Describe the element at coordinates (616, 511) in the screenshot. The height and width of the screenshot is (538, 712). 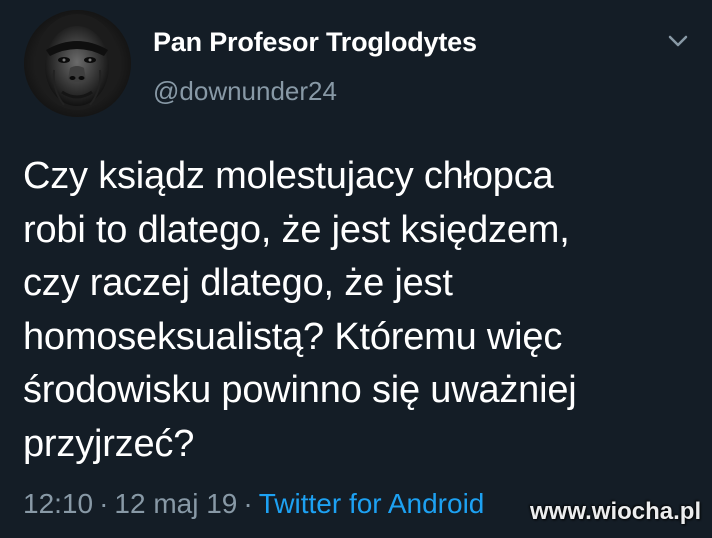
I see `watermark: www.wiocha.pl` at that location.